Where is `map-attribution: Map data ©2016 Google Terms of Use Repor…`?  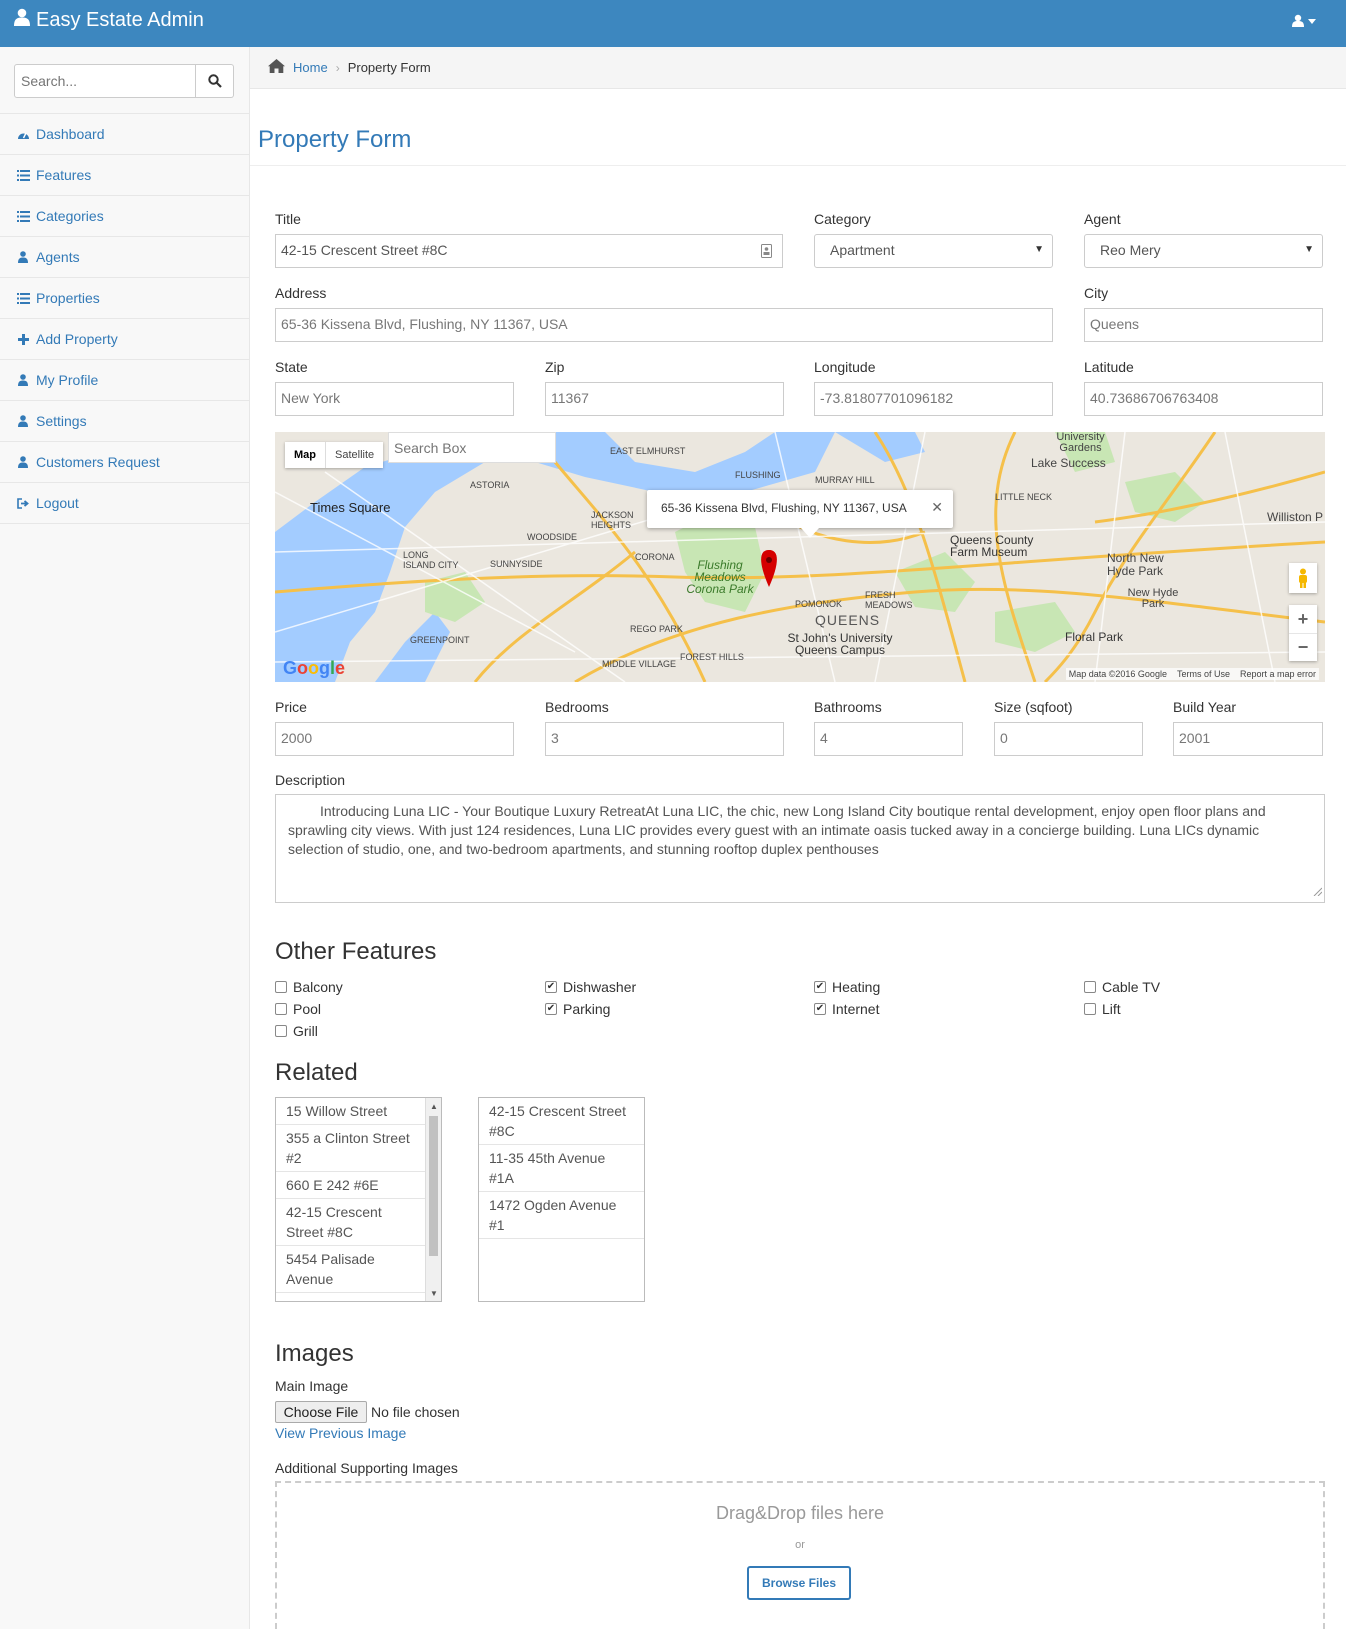
map-attribution: Map data ©2016 Google Terms of Use Repor… is located at coordinates (1192, 674).